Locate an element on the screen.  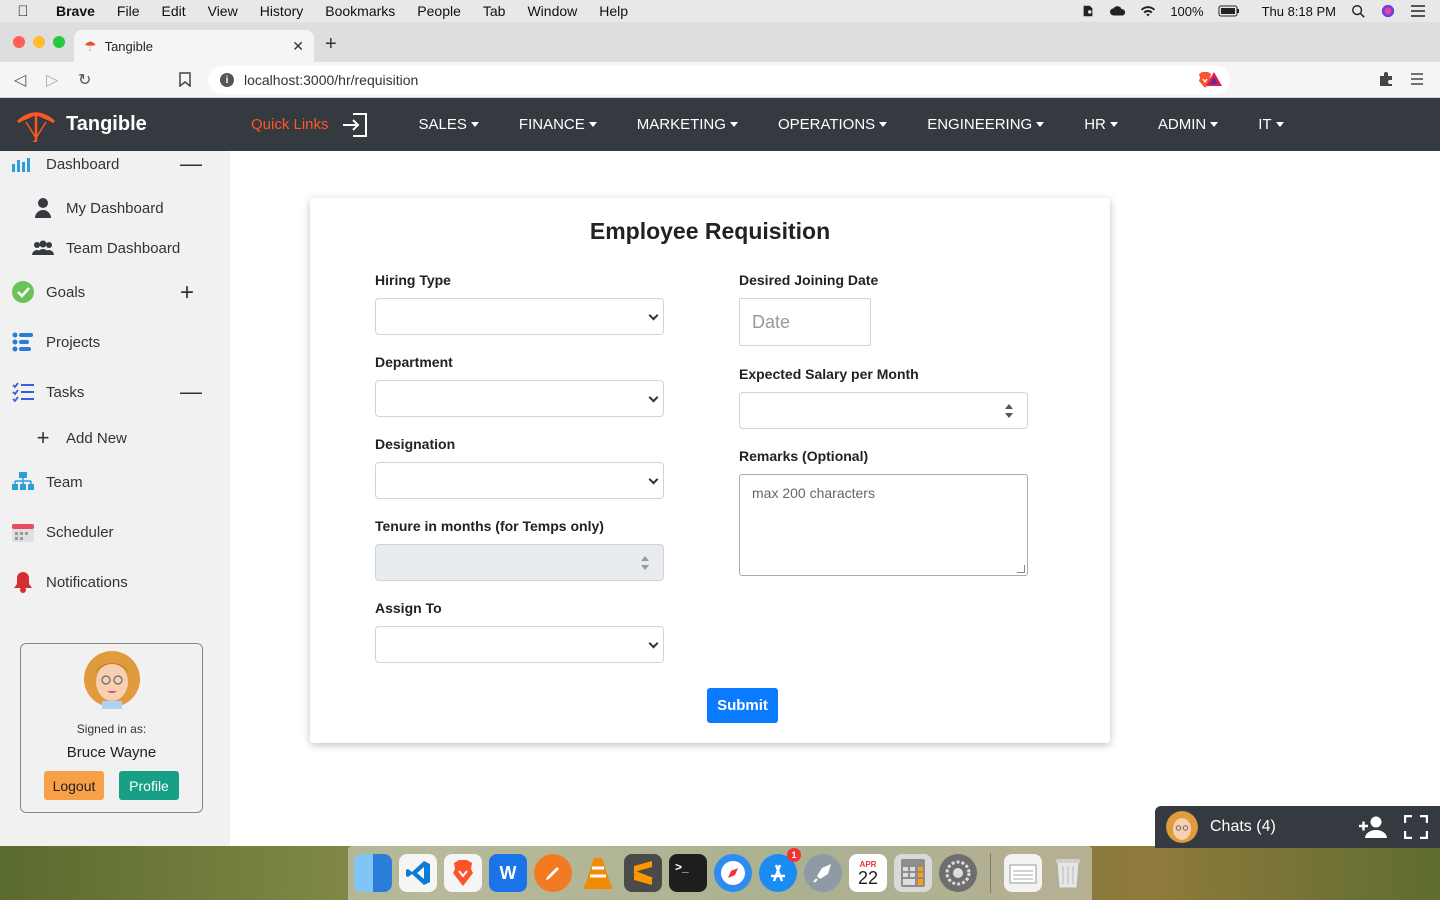
sidebar-item-my-dashboard: My Dashboard is located at coordinates (98, 208).